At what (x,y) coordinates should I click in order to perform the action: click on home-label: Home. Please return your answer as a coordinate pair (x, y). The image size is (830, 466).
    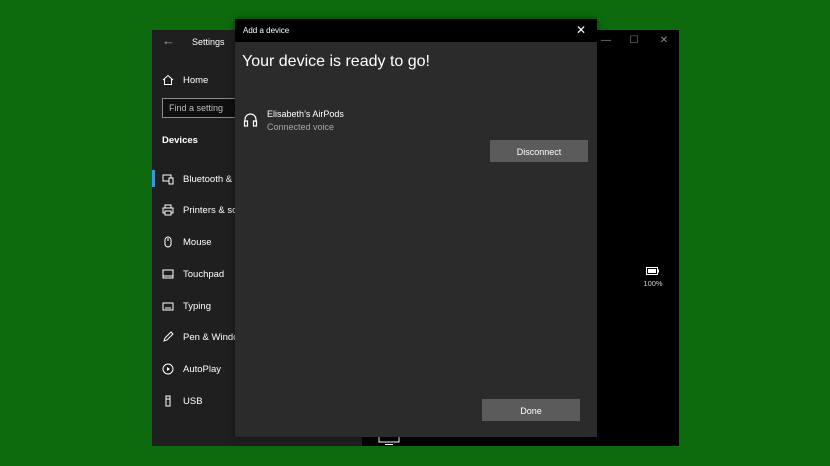
    Looking at the image, I should click on (196, 80).